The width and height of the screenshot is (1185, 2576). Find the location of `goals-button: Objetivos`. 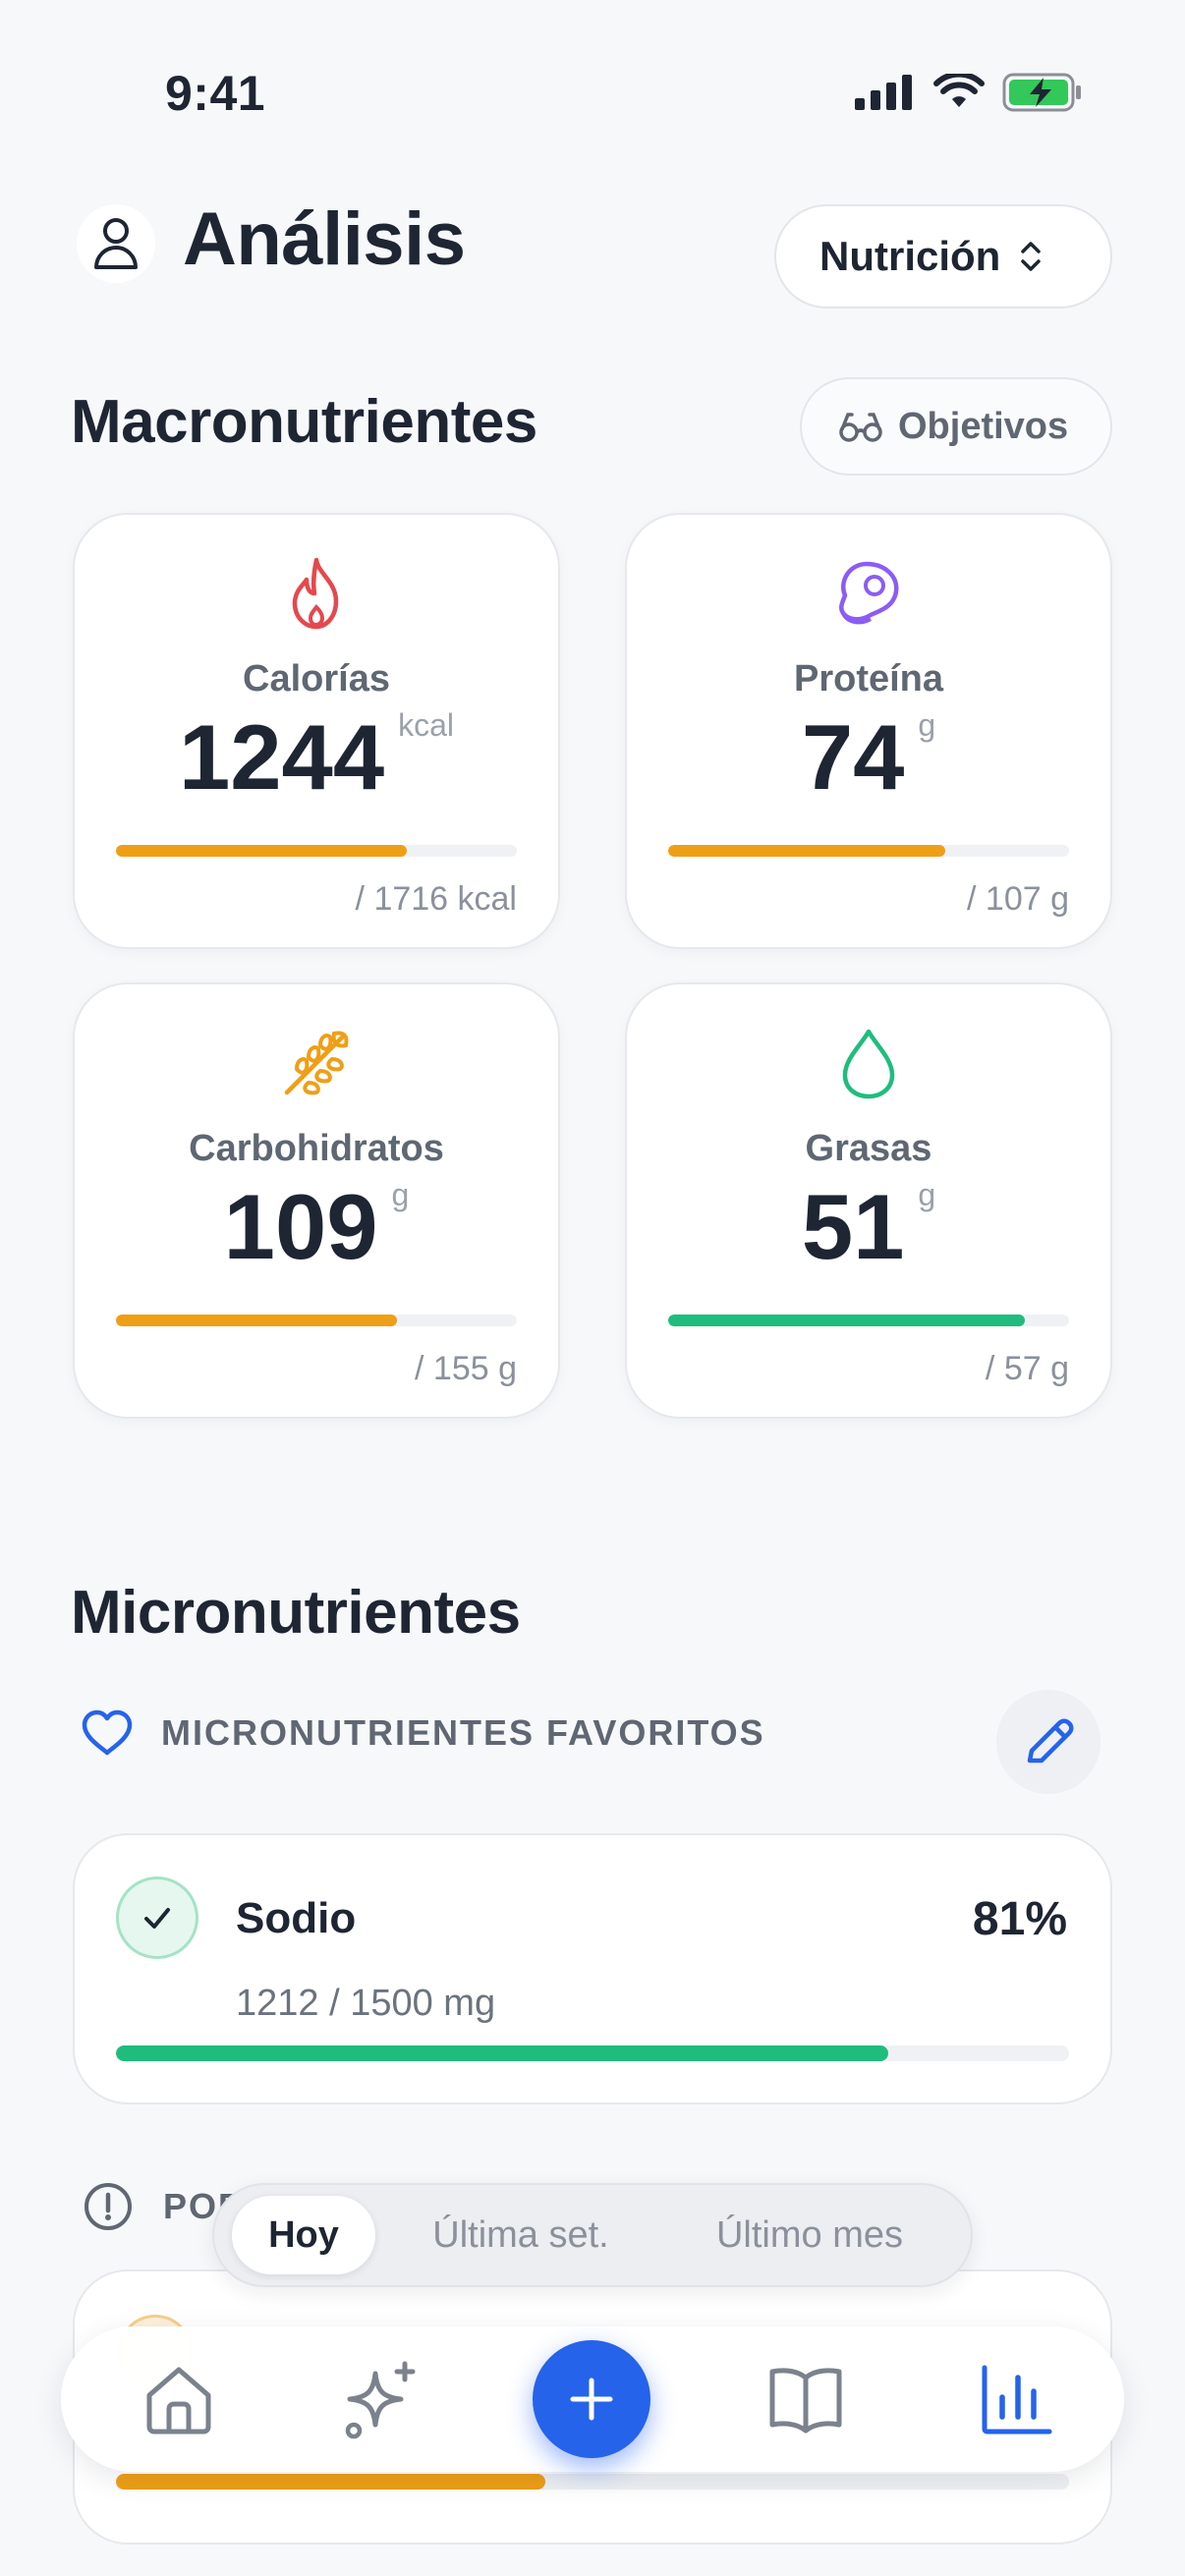

goals-button: Objetivos is located at coordinates (956, 426).